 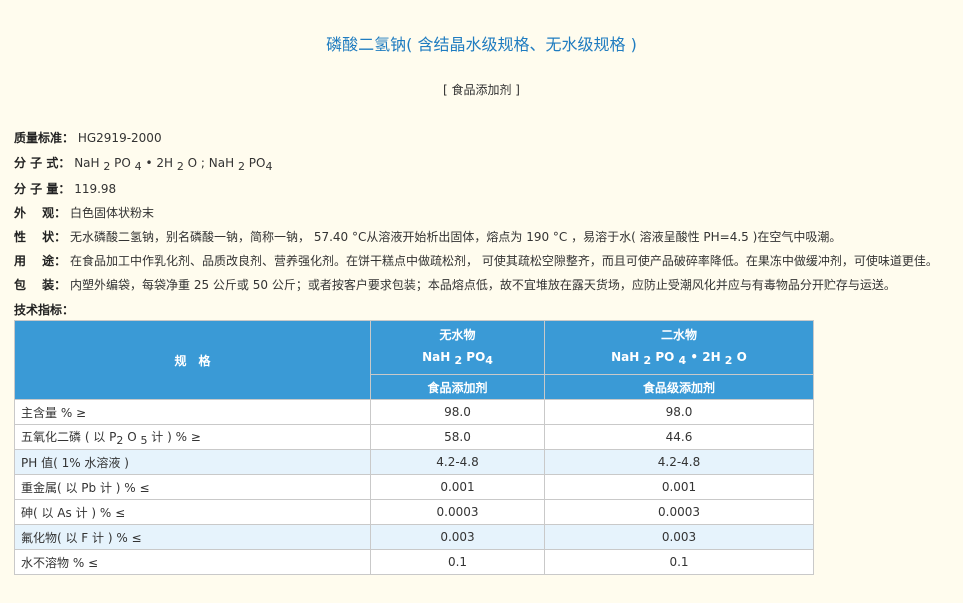 I want to click on spec-weight: 分 子 量： 119.98, so click(x=65, y=189).